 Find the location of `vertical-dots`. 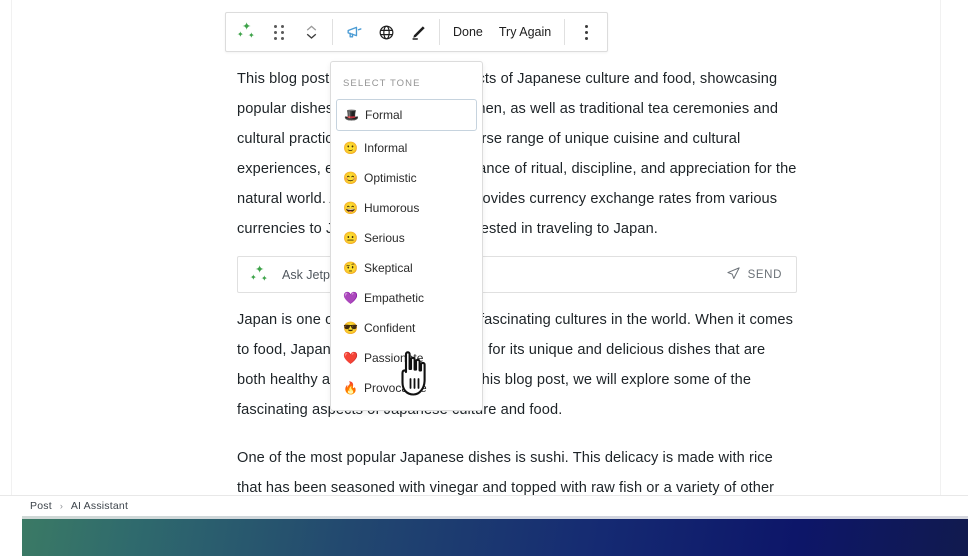

vertical-dots is located at coordinates (586, 32).